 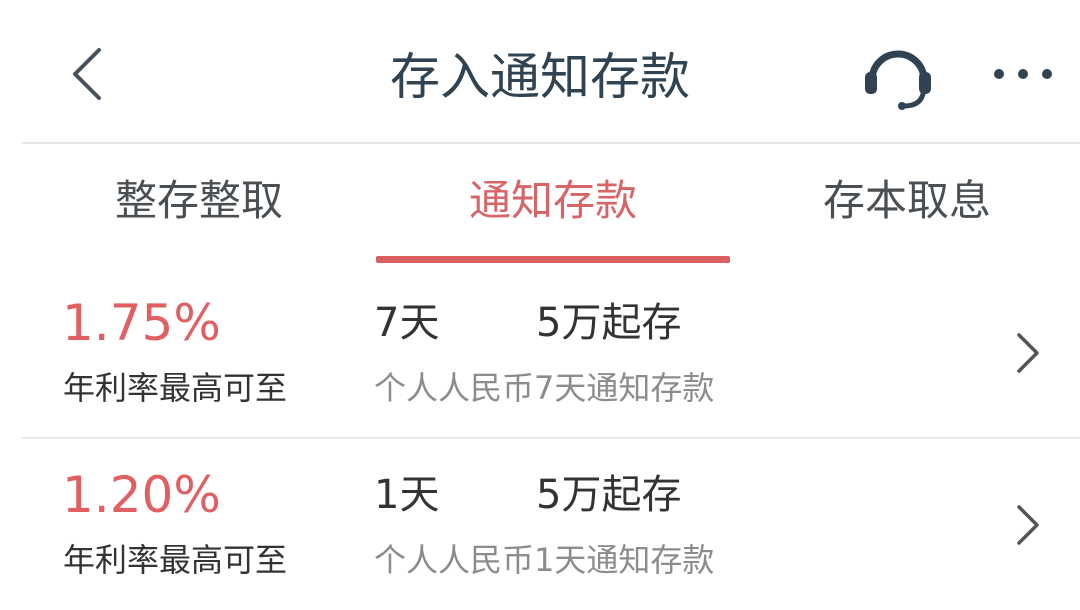 I want to click on tab-notice-deposit: 通知存款, so click(x=553, y=205).